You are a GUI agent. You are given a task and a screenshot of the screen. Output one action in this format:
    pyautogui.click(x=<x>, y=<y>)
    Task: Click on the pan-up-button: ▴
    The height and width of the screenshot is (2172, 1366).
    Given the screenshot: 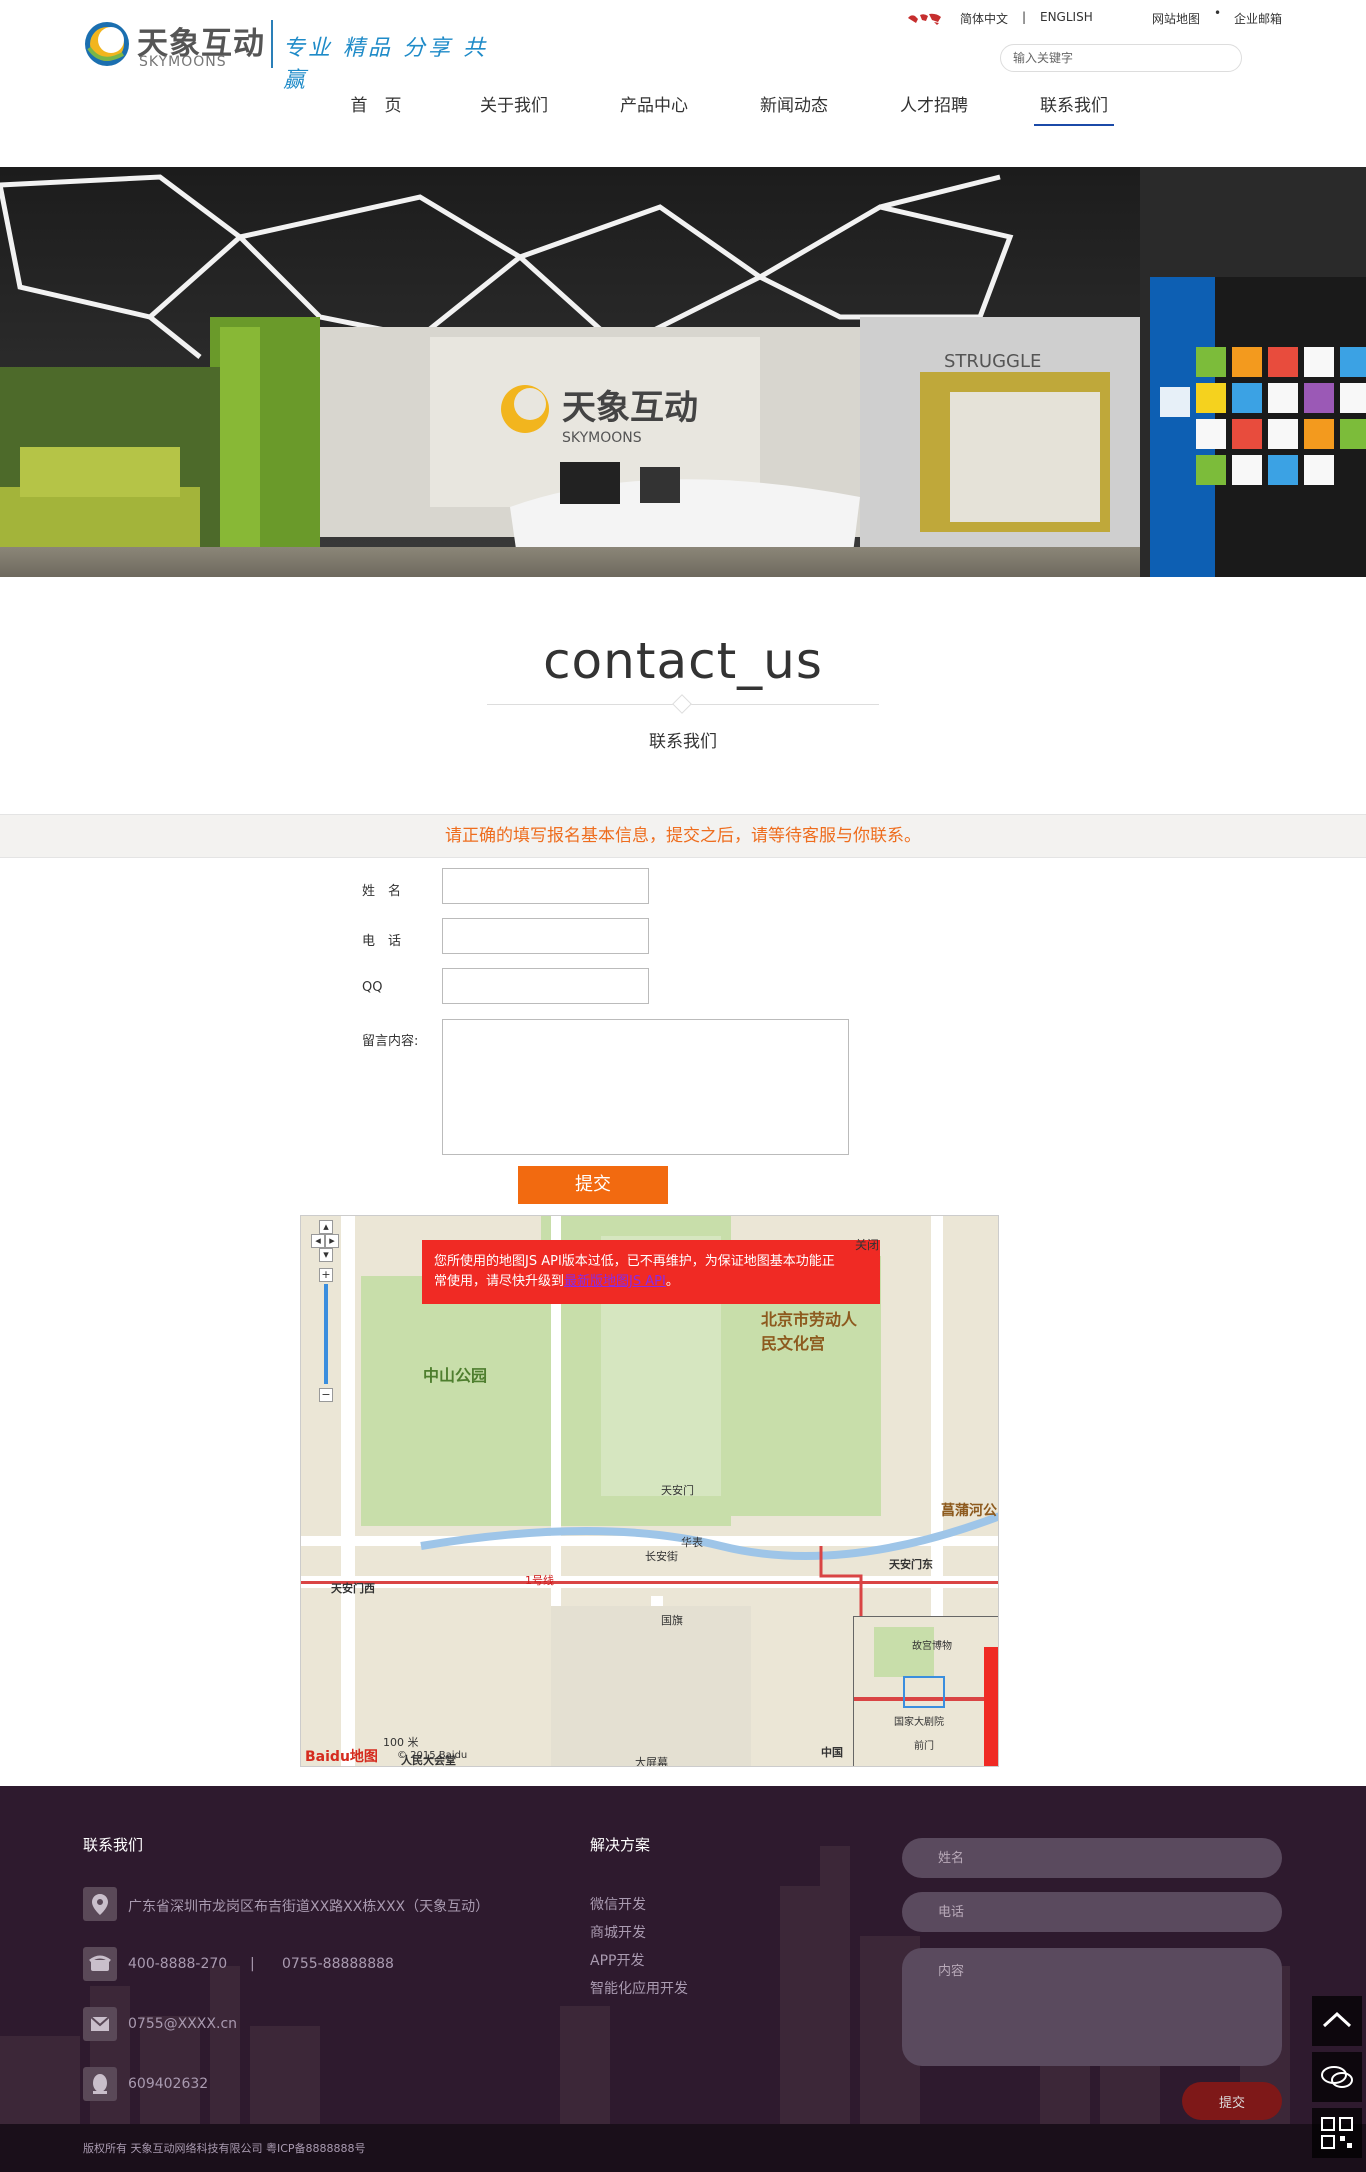 What is the action you would take?
    pyautogui.click(x=326, y=1227)
    